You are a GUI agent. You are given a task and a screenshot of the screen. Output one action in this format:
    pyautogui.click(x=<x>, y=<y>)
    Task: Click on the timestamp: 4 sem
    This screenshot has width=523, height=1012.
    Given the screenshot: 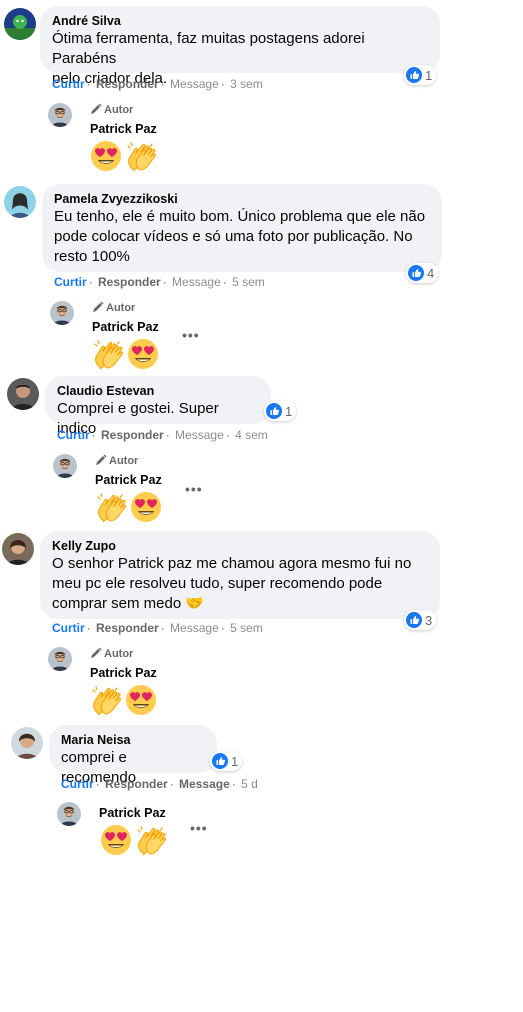 What is the action you would take?
    pyautogui.click(x=251, y=435)
    